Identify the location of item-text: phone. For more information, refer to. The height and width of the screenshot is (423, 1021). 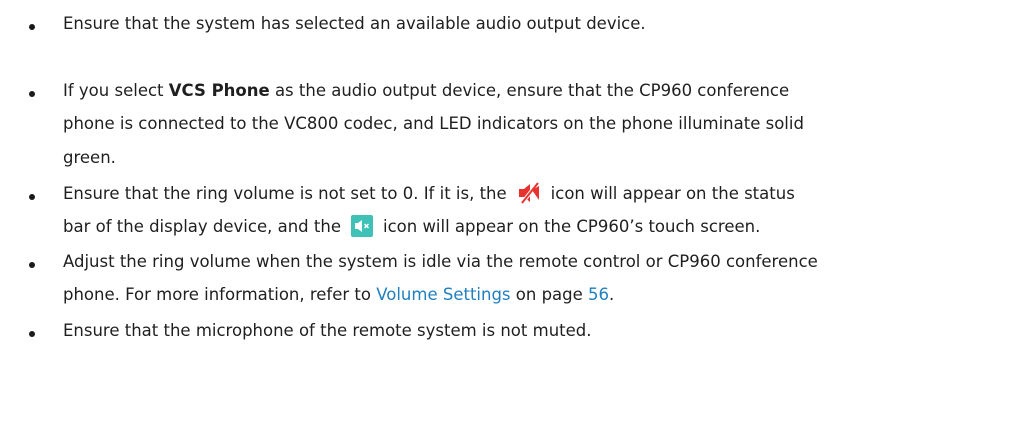
(220, 294).